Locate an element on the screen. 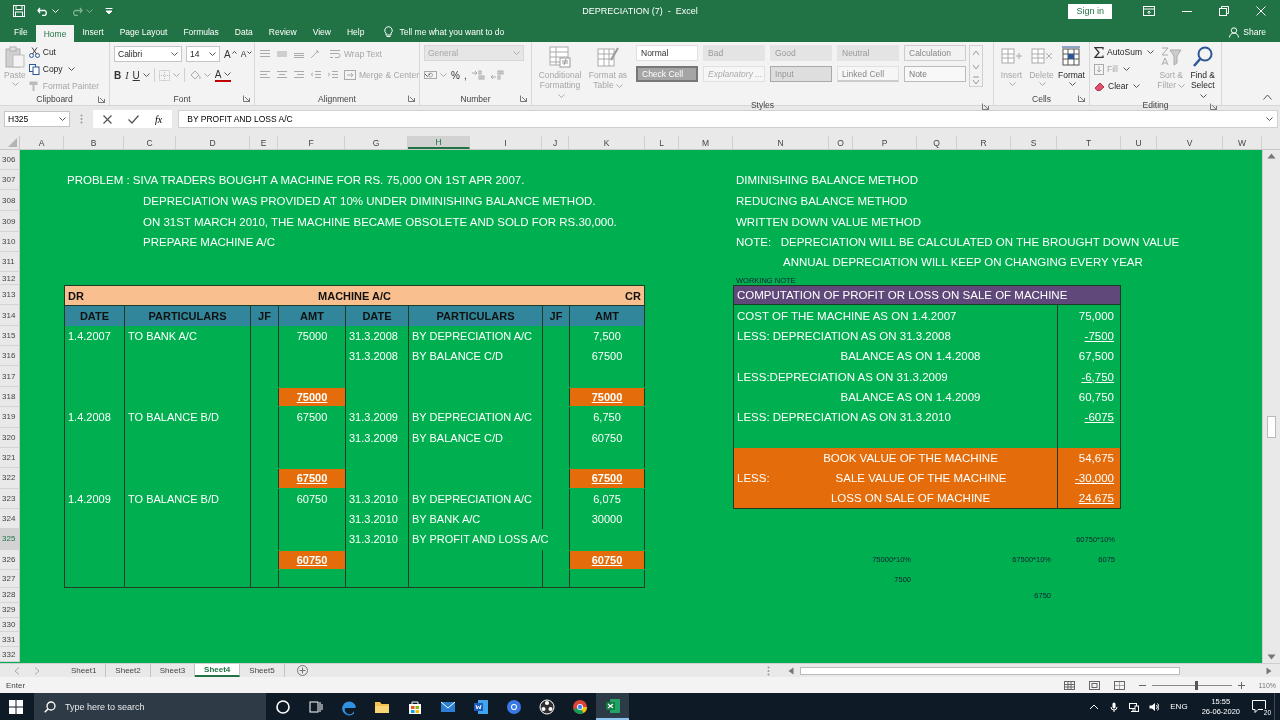 This screenshot has height=720, width=1280. row-header: 317 is located at coordinates (10, 376).